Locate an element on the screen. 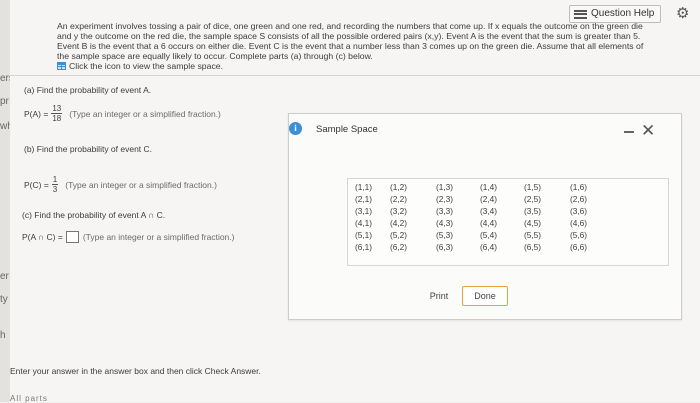  part-b-denominator: 3 is located at coordinates (55, 189).